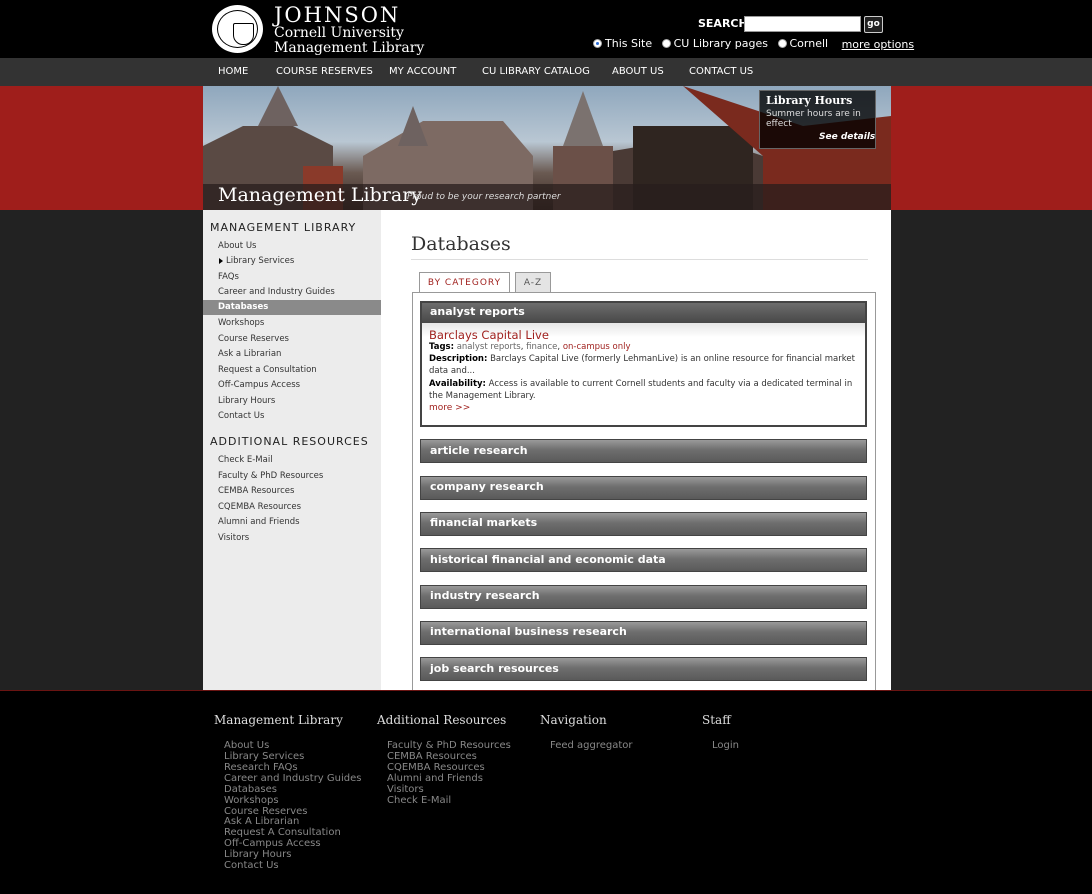 The image size is (1092, 894). I want to click on logo-title: JOHNSON, so click(337, 15).